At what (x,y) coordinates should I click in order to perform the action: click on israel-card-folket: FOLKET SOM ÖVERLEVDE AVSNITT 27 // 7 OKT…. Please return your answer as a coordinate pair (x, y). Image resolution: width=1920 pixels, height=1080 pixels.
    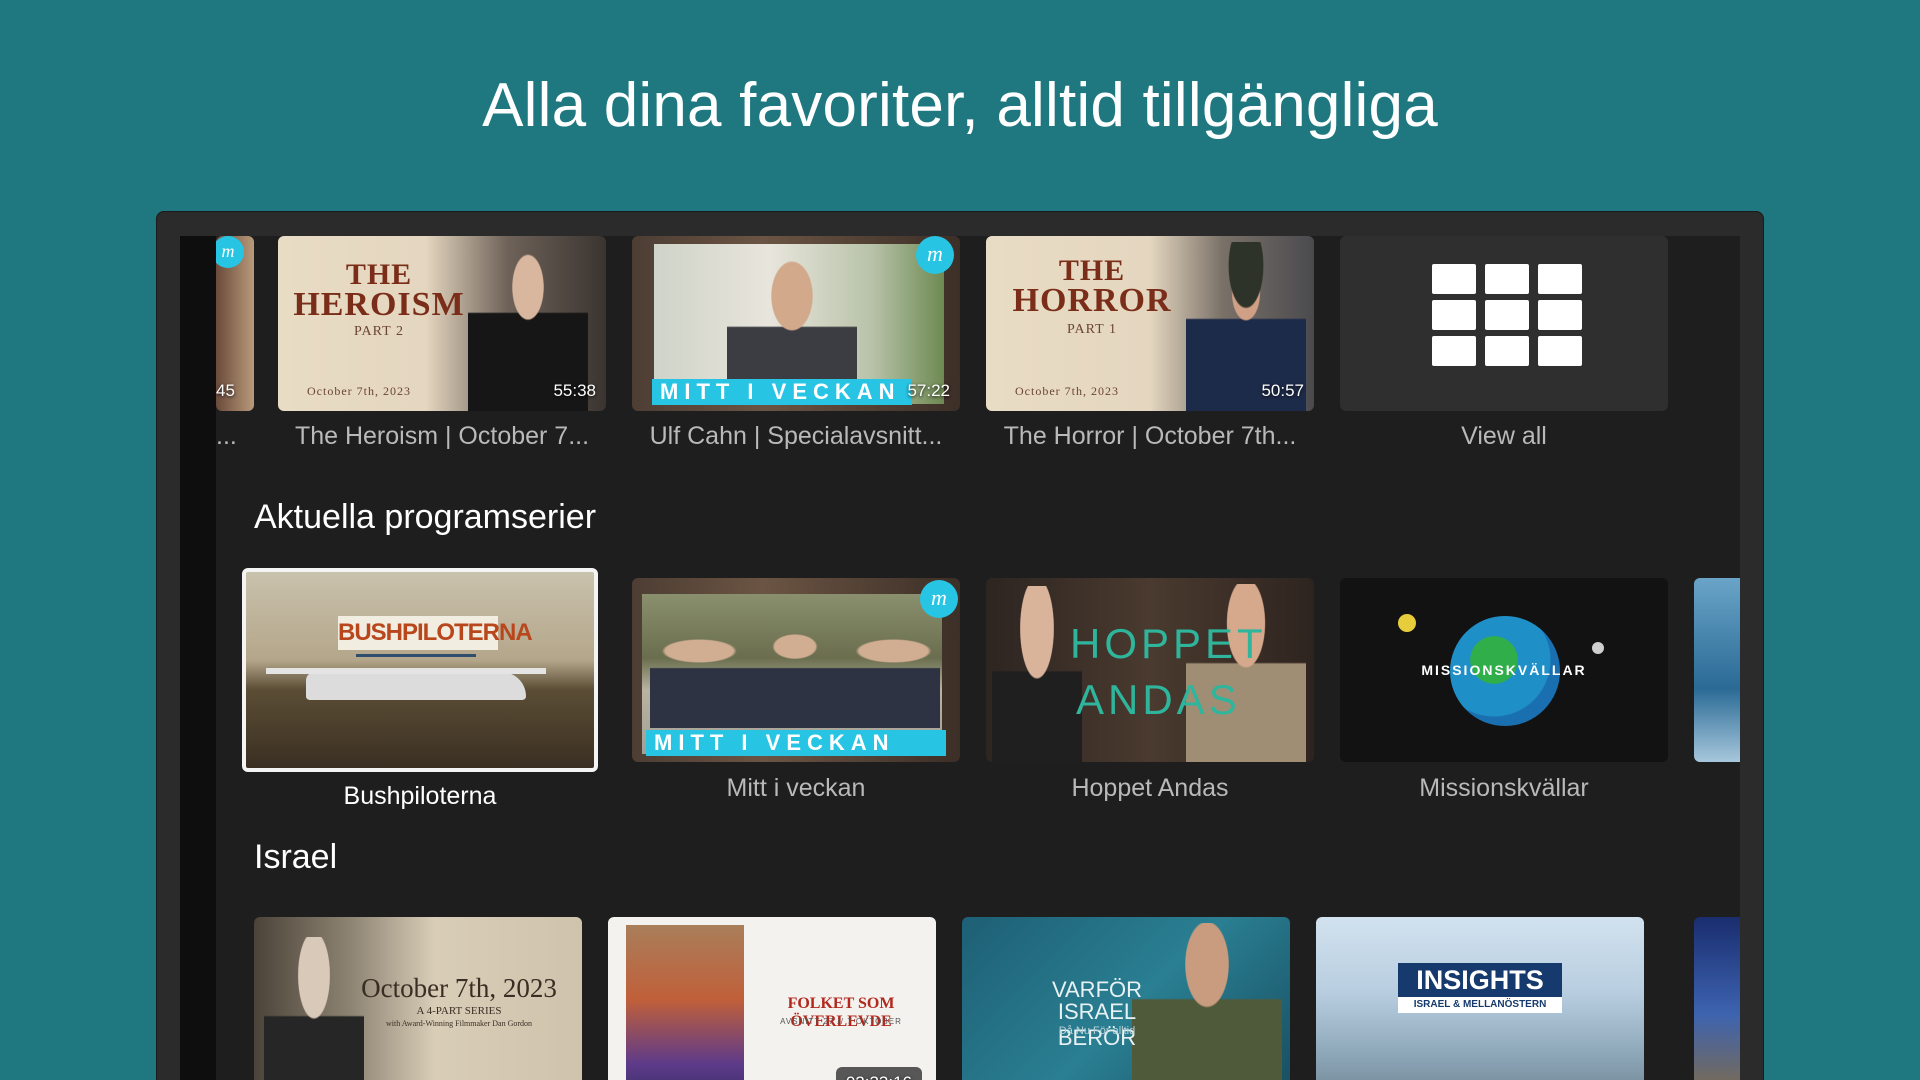
    Looking at the image, I should click on (772, 998).